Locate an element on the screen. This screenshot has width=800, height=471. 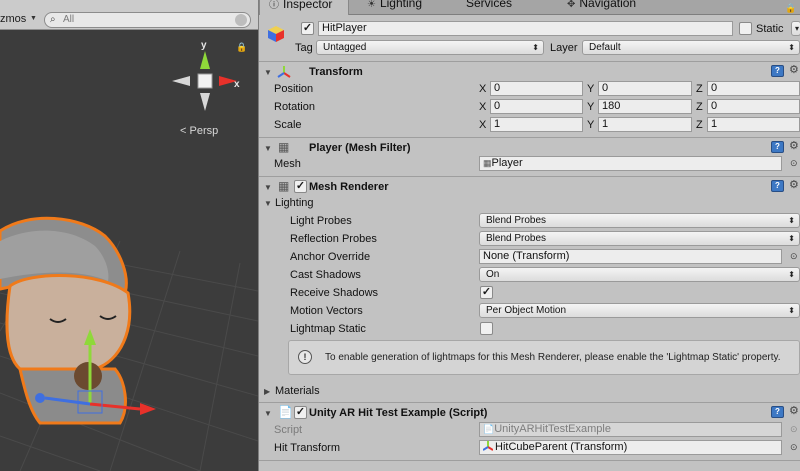
position-y-field: 0 is located at coordinates (645, 88).